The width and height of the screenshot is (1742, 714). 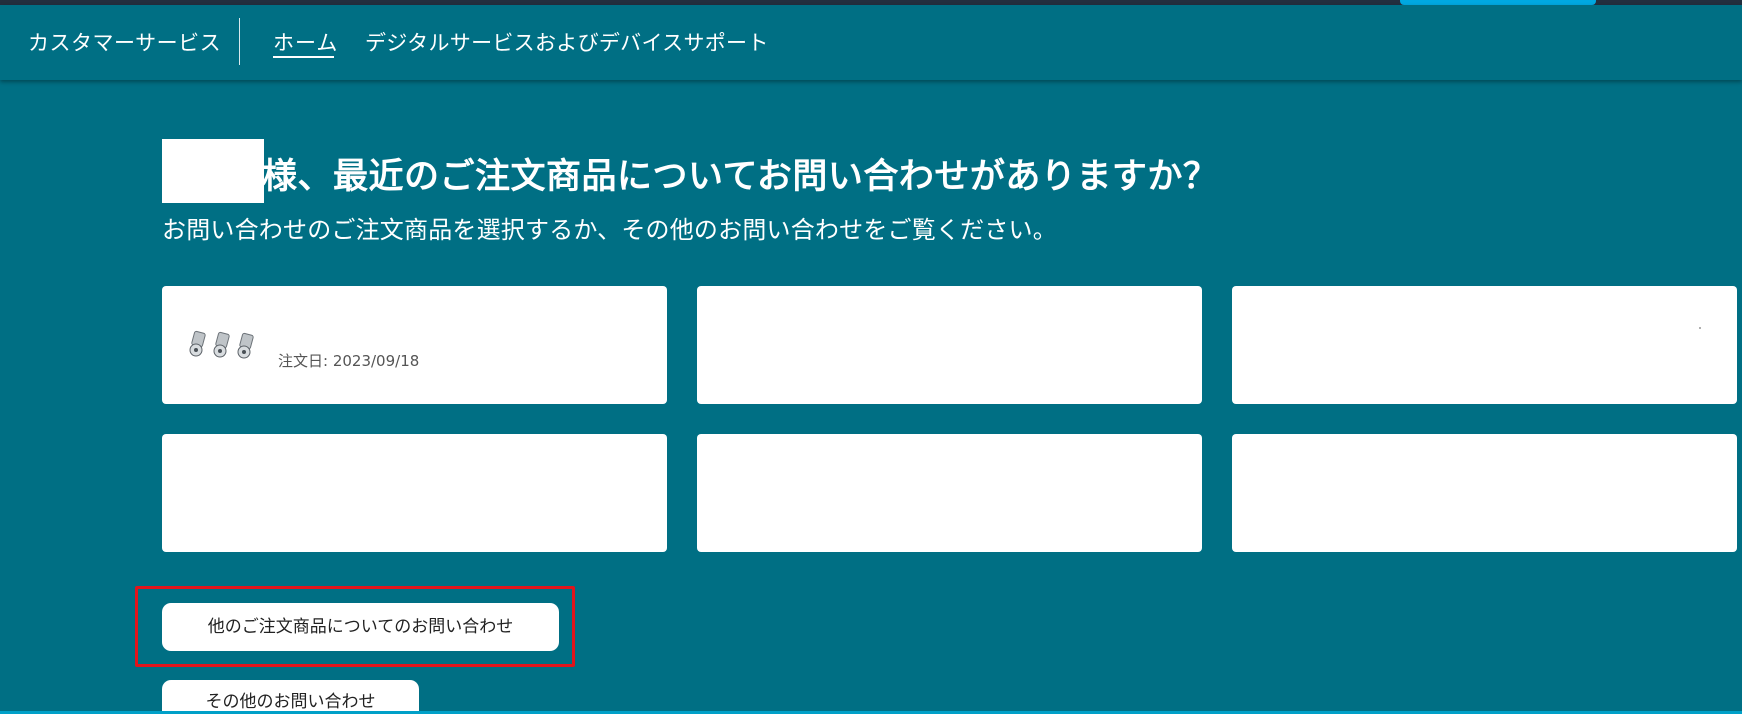 I want to click on page-subtitle: お問い合わせのご注文商品を選択するか、その他のお問い合わせをご覧ください。, so click(x=609, y=230).